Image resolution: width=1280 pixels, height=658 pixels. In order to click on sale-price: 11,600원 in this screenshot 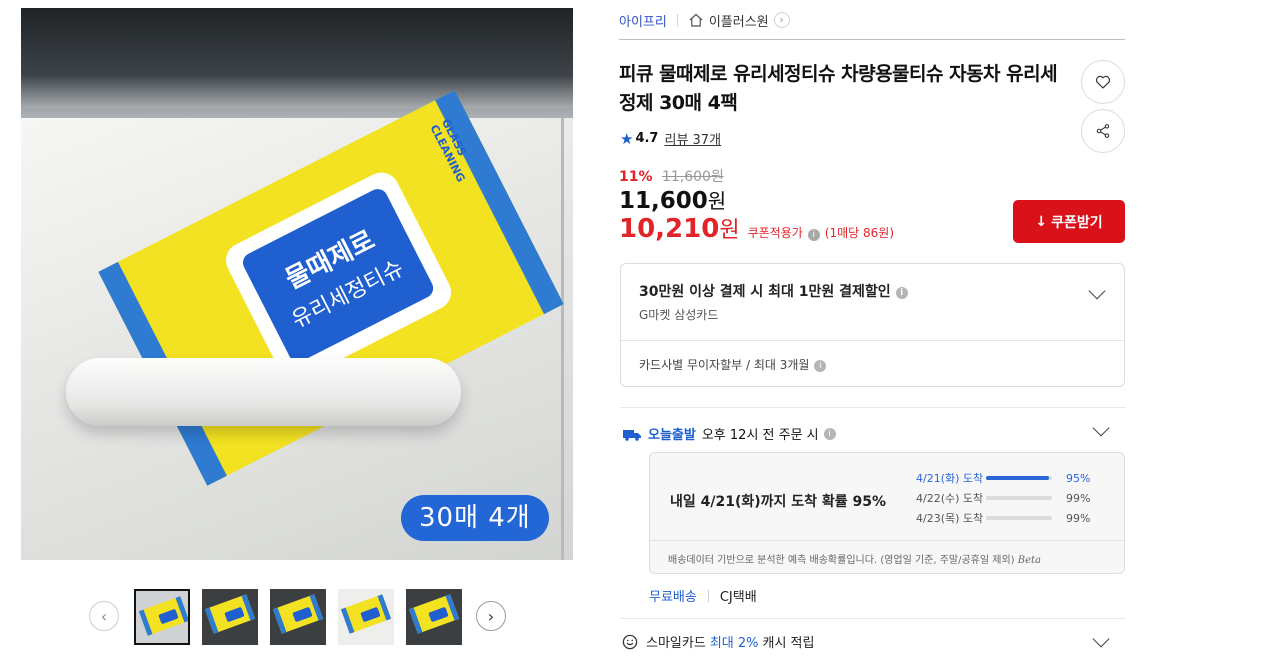, I will do `click(672, 199)`.